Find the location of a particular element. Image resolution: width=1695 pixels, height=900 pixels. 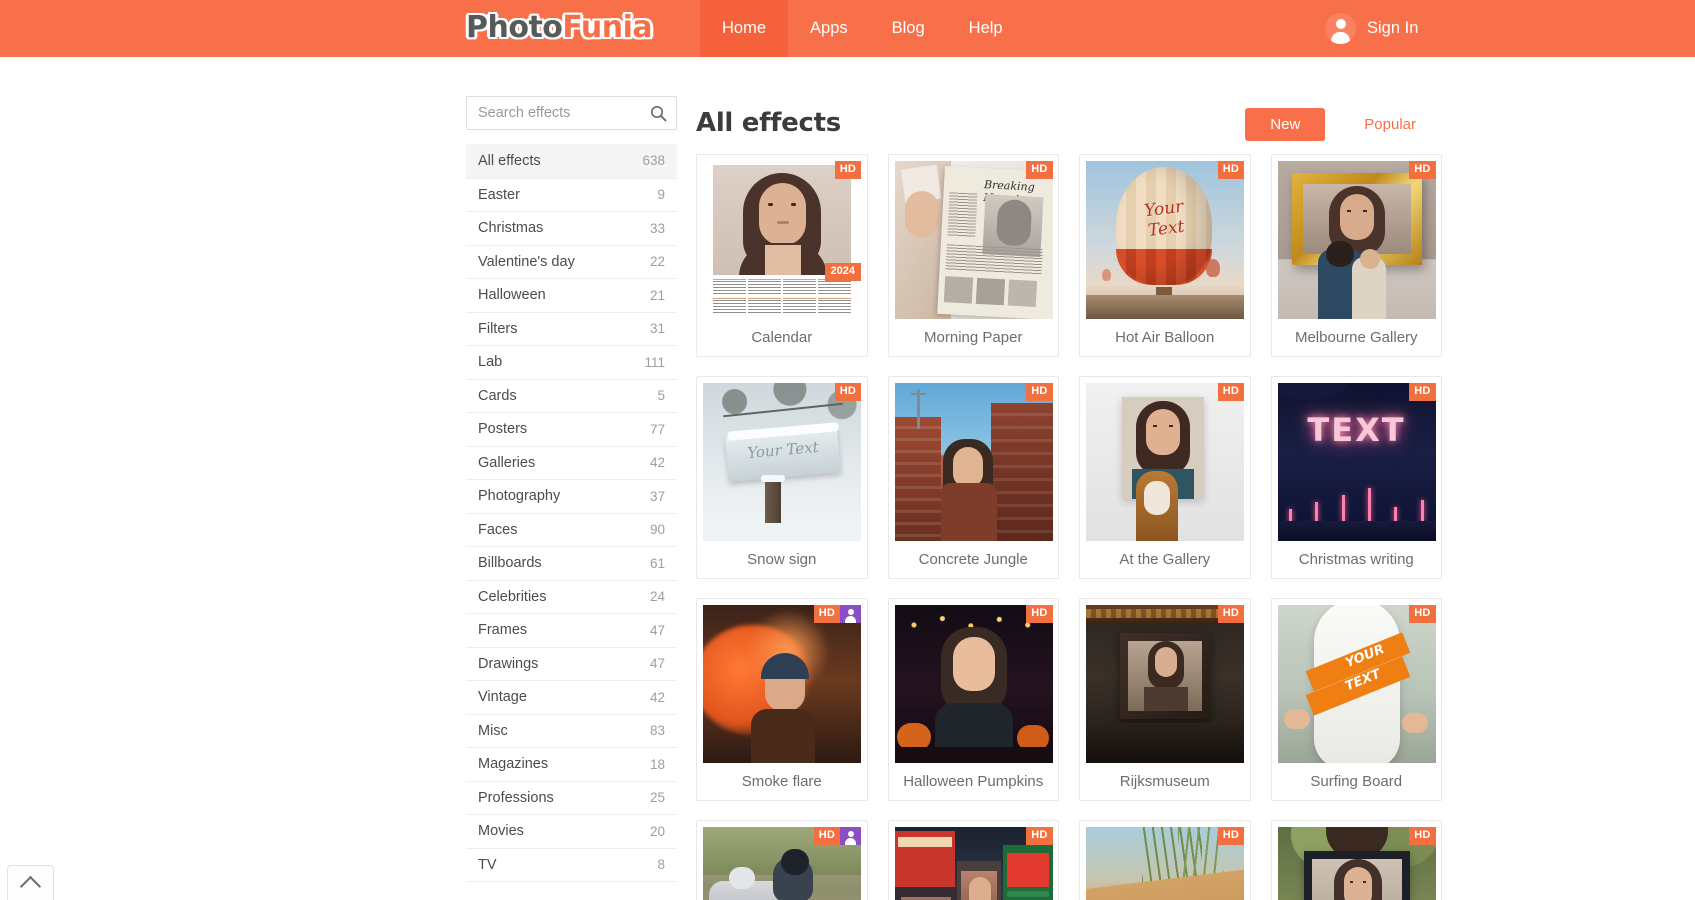

sidebar-item-photography: Photography 37 is located at coordinates (571, 496).